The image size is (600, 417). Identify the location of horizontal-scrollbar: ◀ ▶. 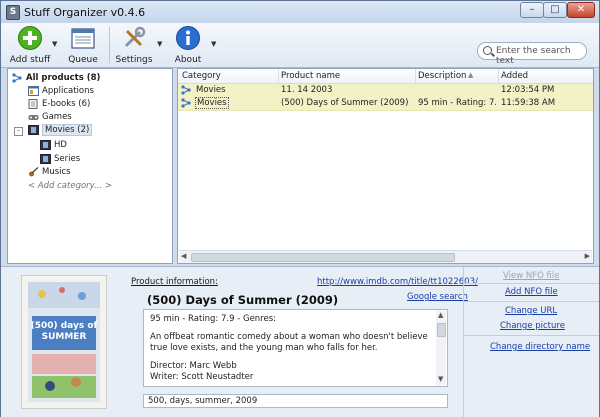
(385, 256).